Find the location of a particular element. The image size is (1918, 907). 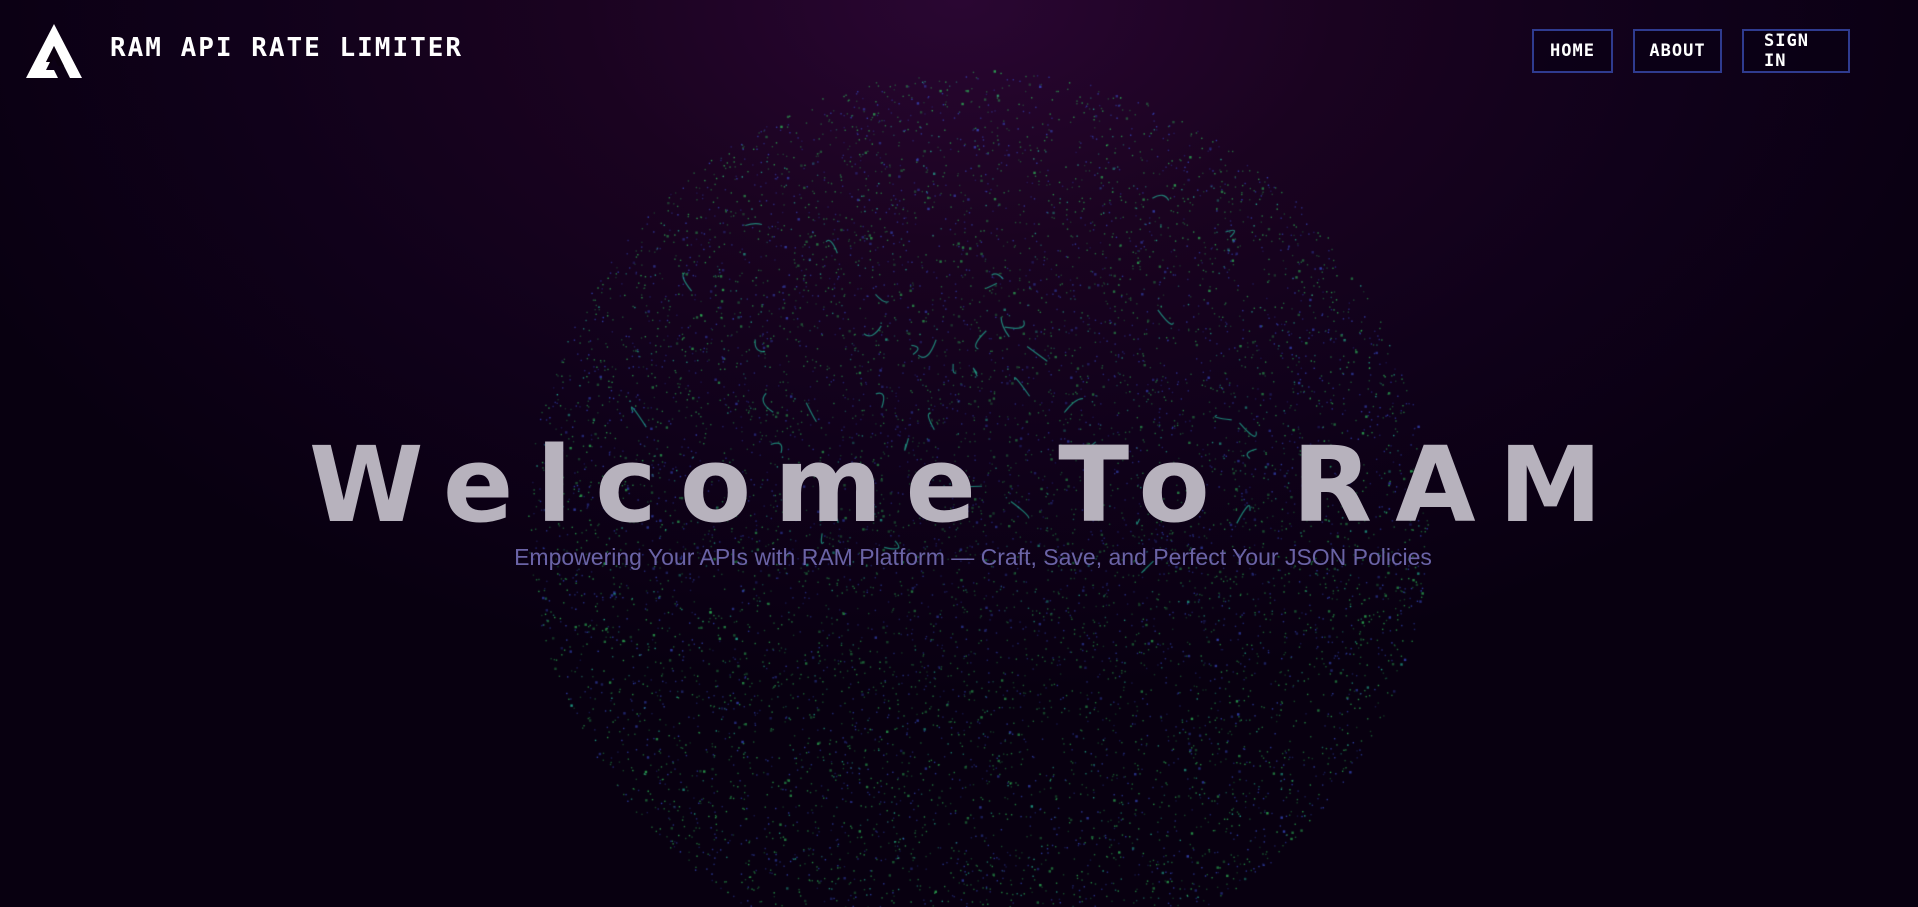

nav-about-button: ABOUT is located at coordinates (1677, 51).